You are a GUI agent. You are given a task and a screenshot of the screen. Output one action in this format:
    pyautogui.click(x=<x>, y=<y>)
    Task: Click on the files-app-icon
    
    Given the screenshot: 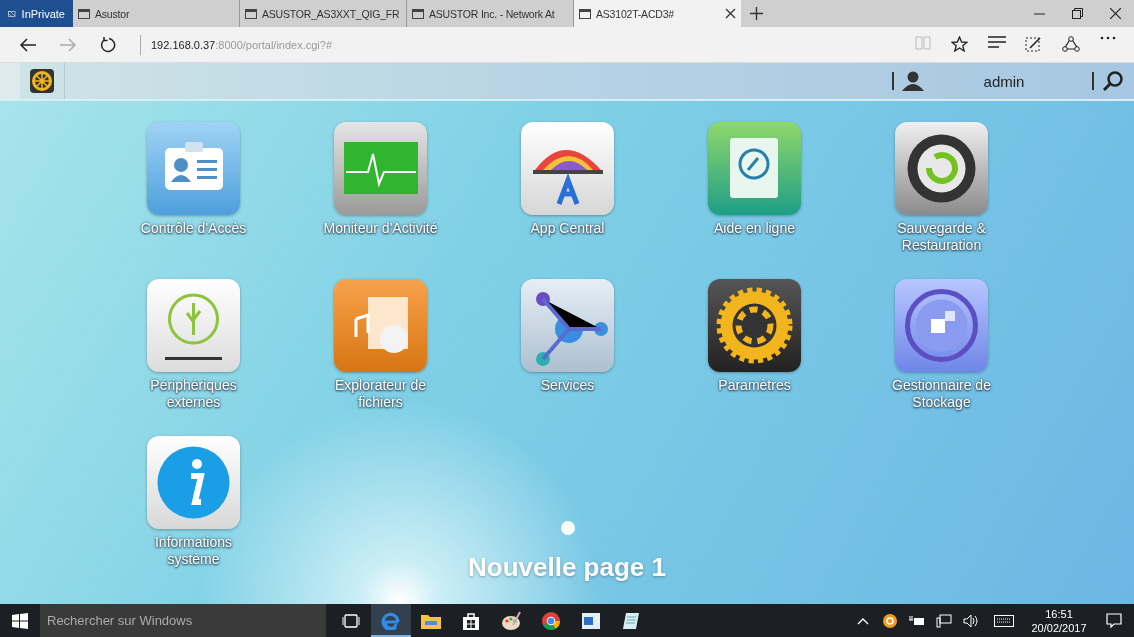 What is the action you would take?
    pyautogui.click(x=380, y=325)
    